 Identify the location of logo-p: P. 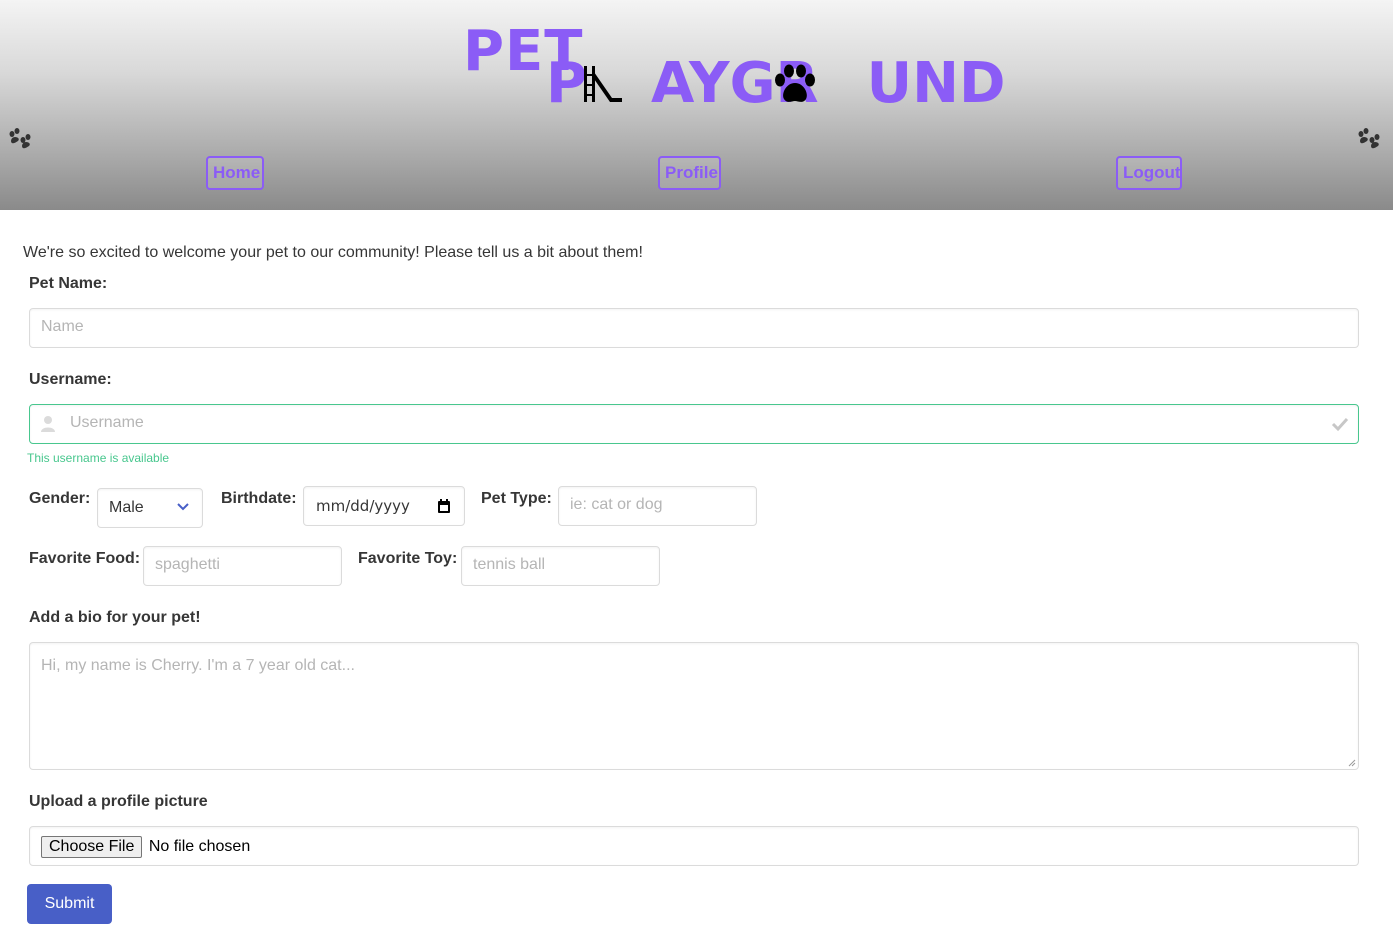
(567, 83).